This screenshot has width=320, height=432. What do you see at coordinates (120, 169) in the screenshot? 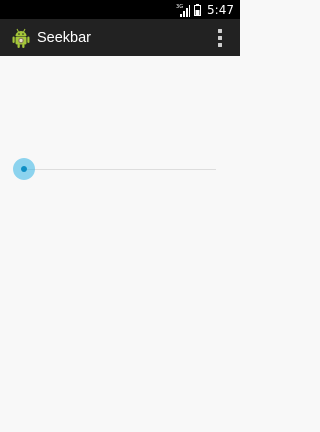
I see `seekbar-track` at bounding box center [120, 169].